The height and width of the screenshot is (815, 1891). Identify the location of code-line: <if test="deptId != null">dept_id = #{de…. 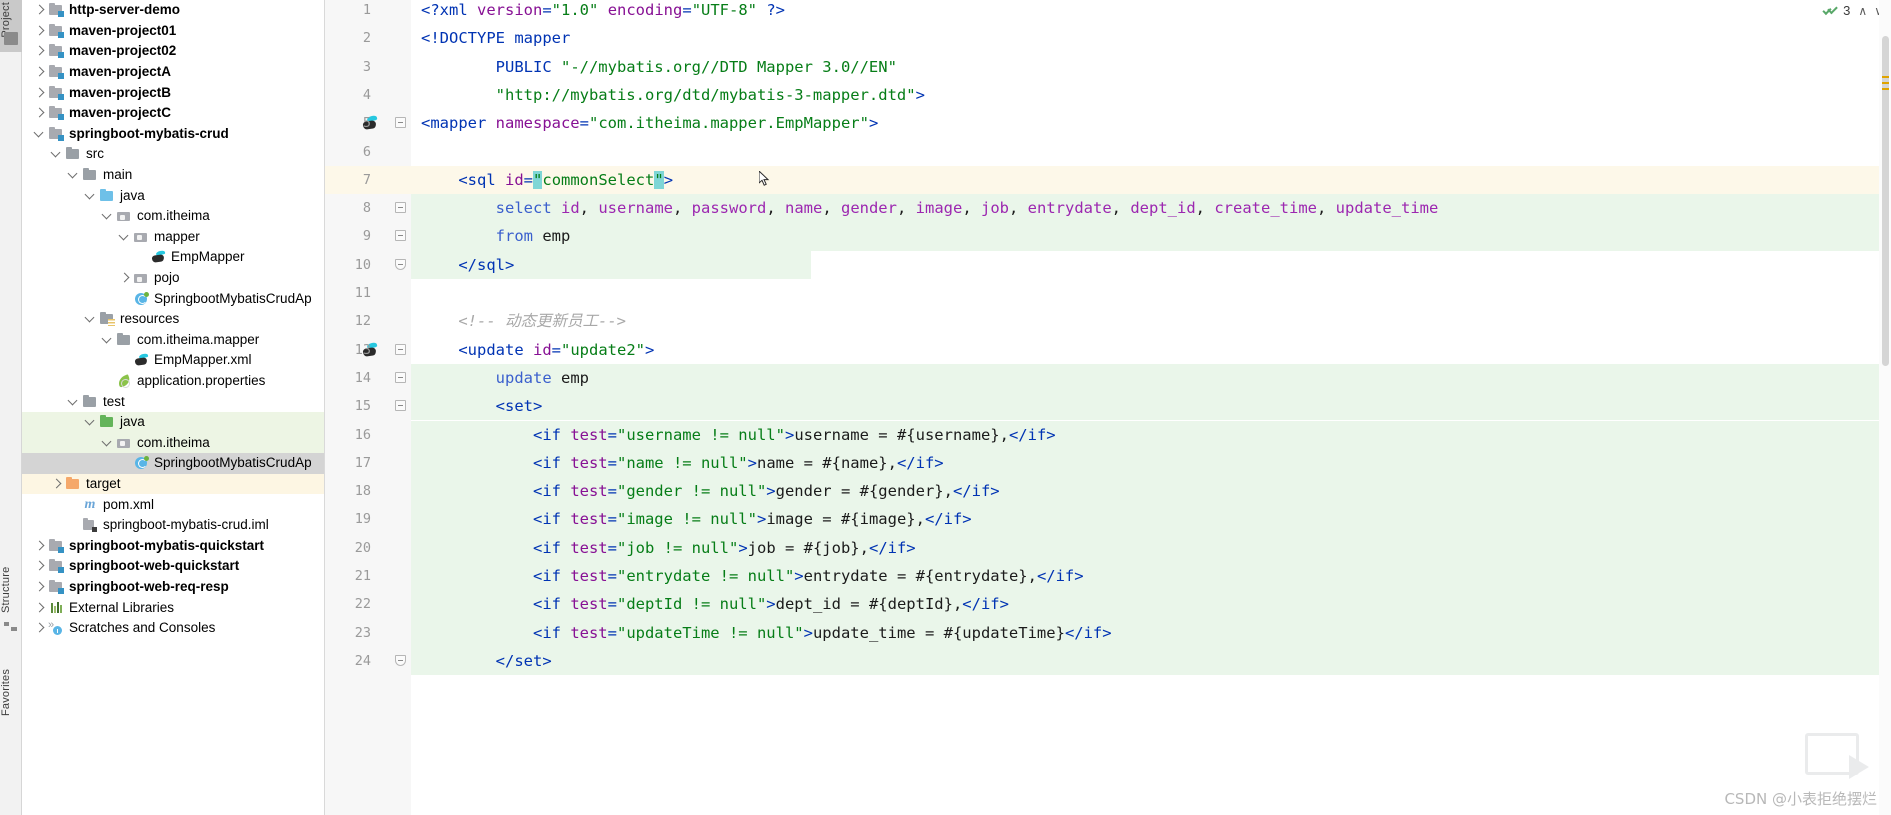
(1151, 604).